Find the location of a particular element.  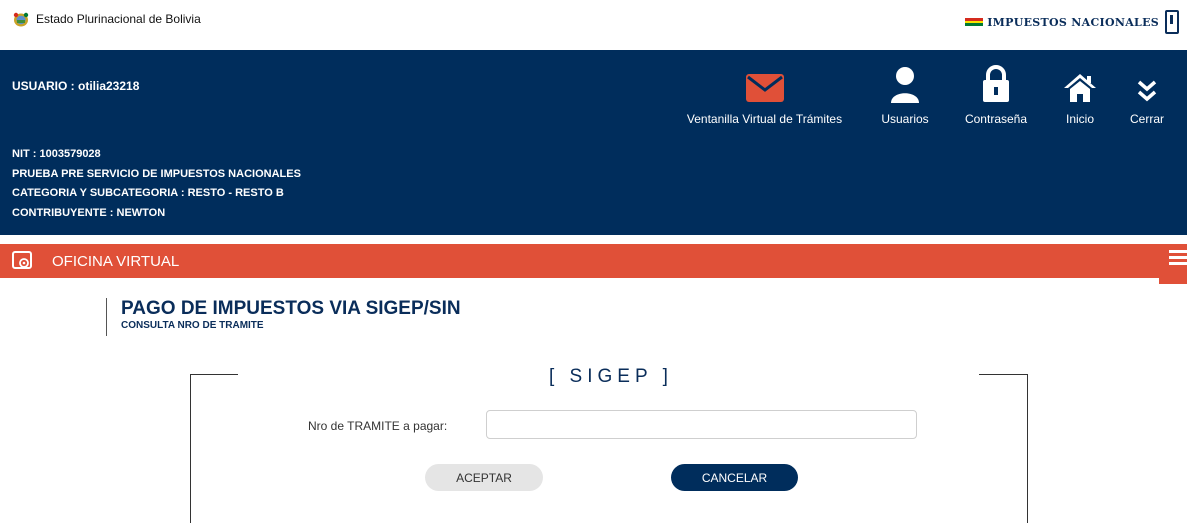

nit-label: NIT : 1003579028 is located at coordinates (56, 154).